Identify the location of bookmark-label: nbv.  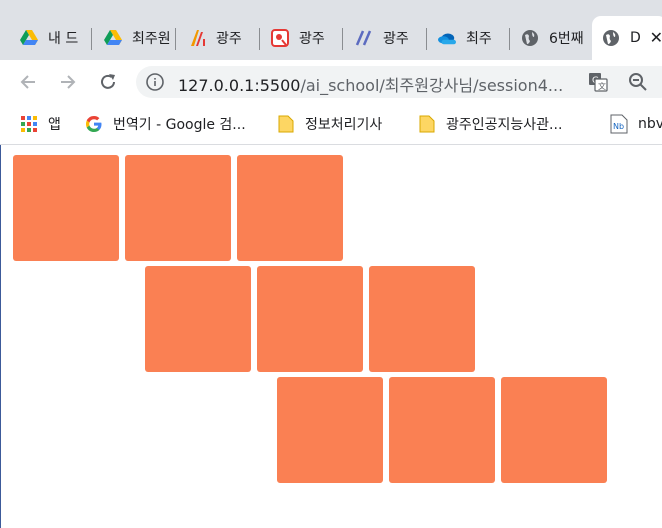
(650, 124).